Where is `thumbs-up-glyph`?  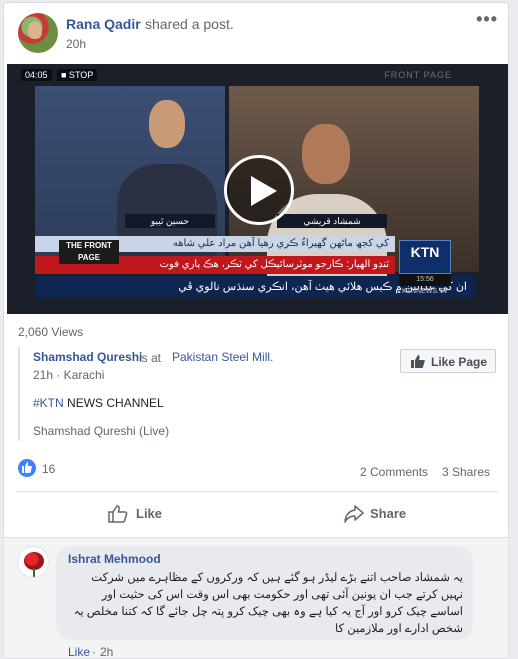 thumbs-up-glyph is located at coordinates (27, 467).